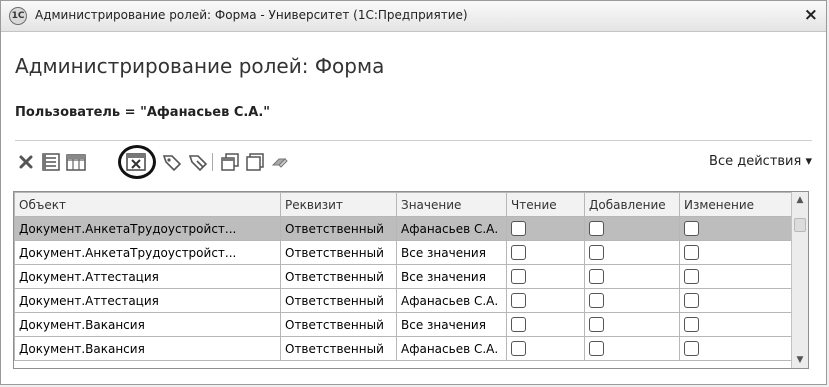  Describe the element at coordinates (800, 225) in the screenshot. I see `scroll-thumb` at that location.